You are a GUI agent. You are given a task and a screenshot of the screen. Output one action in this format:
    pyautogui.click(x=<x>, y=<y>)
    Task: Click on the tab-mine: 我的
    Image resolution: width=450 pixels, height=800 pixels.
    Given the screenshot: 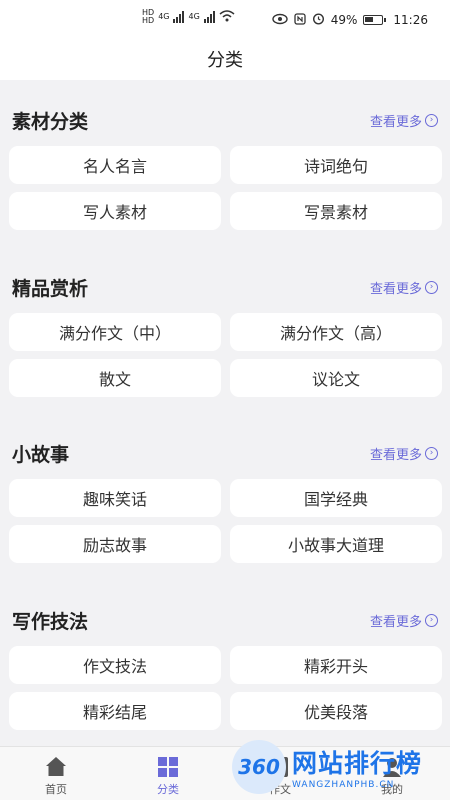 What is the action you would take?
    pyautogui.click(x=392, y=773)
    